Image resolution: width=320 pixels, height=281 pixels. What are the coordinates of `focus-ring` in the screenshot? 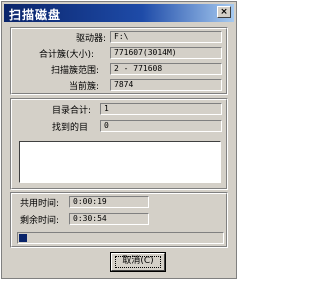 It's located at (138, 262).